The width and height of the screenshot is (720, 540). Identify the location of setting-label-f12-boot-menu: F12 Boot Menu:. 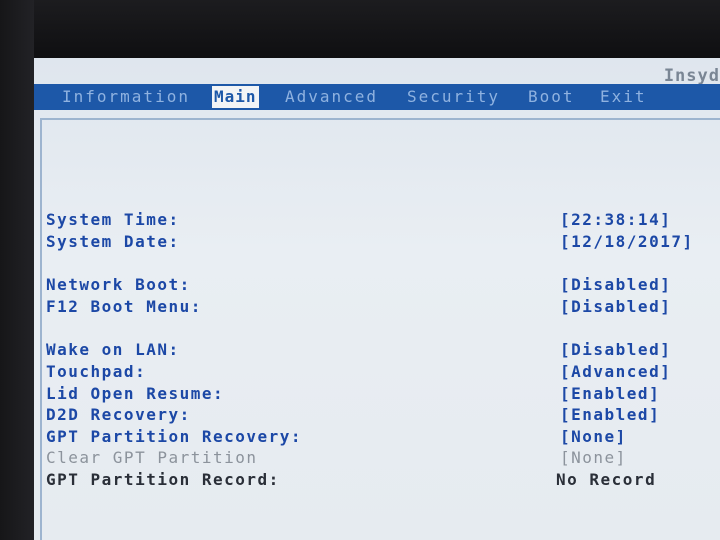
(124, 306).